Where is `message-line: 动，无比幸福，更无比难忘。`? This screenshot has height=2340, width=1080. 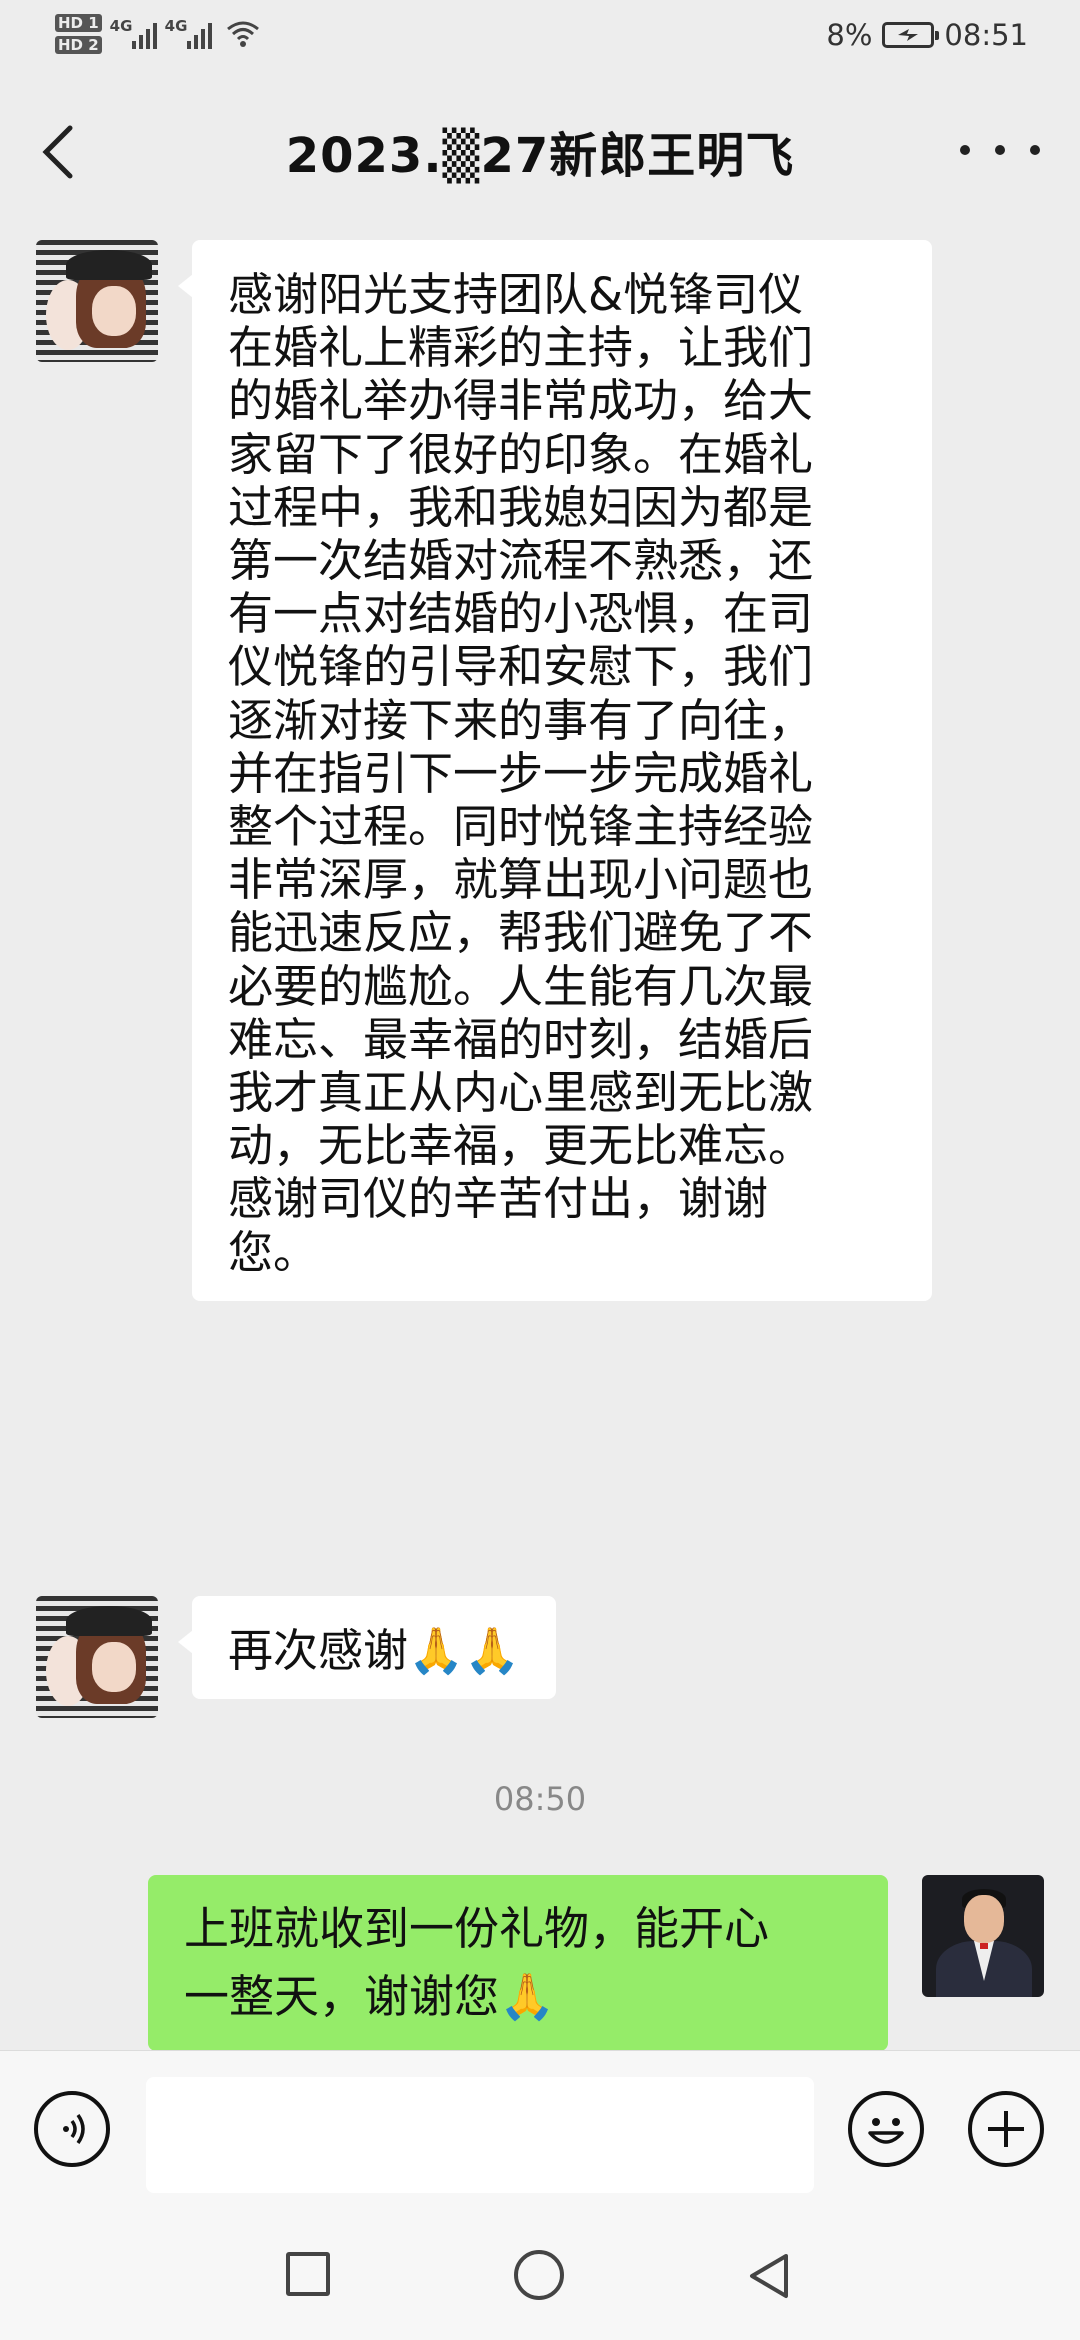 message-line: 动，无比幸福，更无比难忘。 is located at coordinates (521, 1146).